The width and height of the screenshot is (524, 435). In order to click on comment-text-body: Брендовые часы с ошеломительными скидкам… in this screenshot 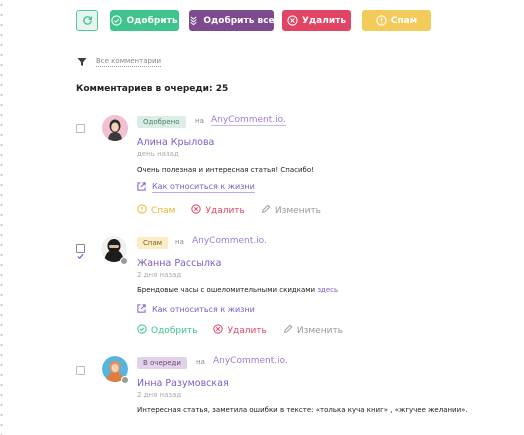, I will do `click(226, 290)`.